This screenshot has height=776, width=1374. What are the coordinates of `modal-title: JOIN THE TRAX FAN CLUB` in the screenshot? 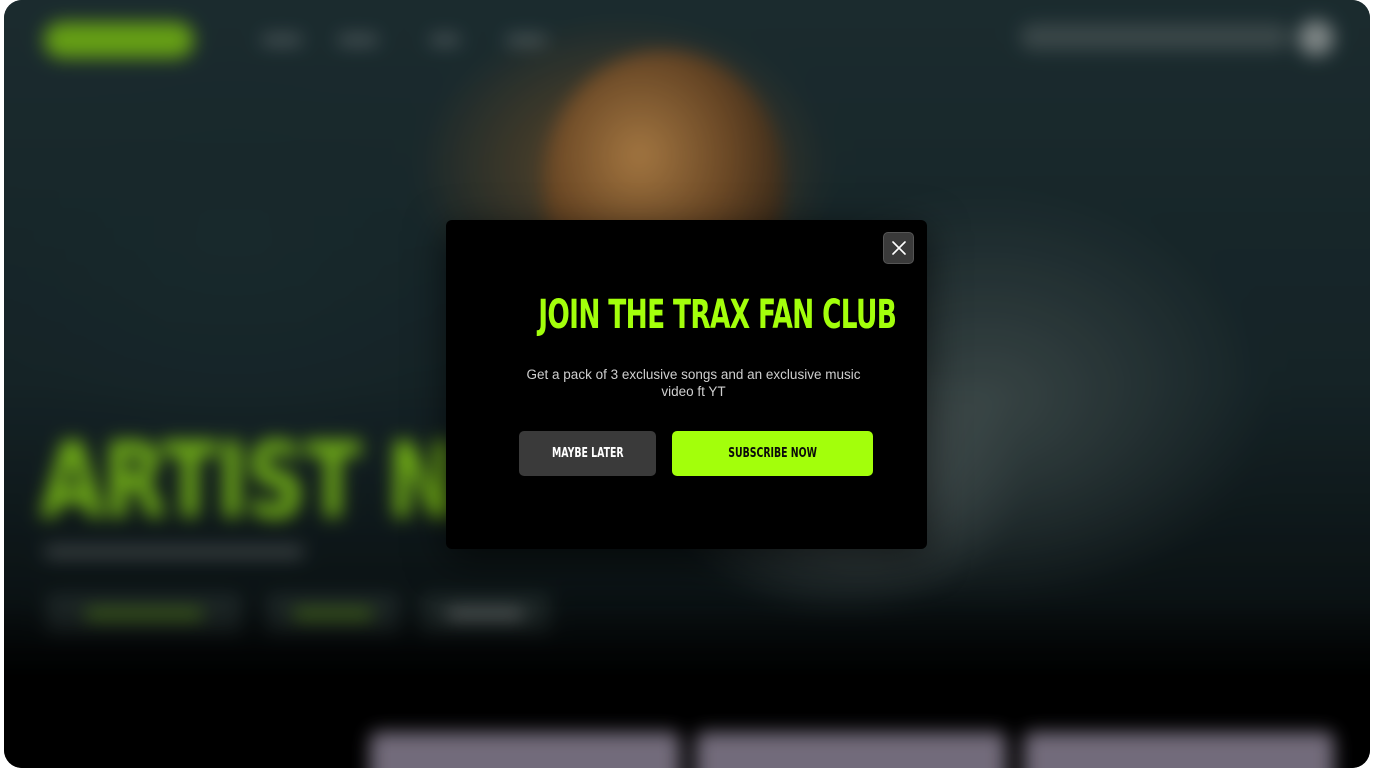 It's located at (686, 315).